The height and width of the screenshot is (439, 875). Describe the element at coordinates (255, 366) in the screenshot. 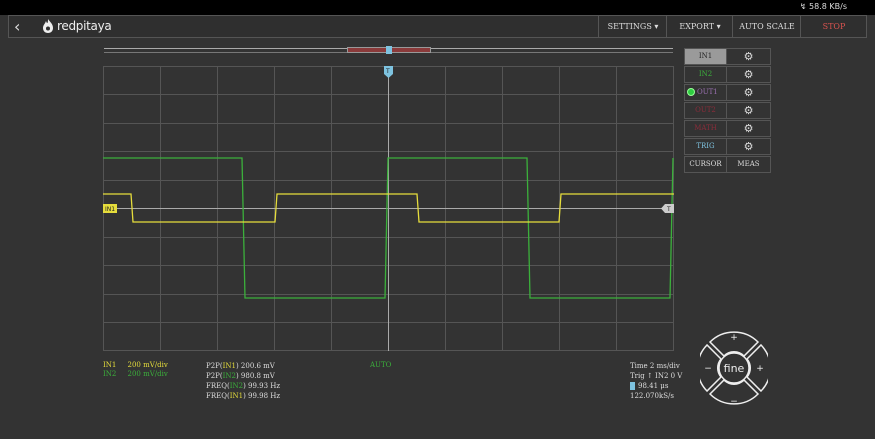

I see `measurement-value: ) 200.6 mV` at that location.